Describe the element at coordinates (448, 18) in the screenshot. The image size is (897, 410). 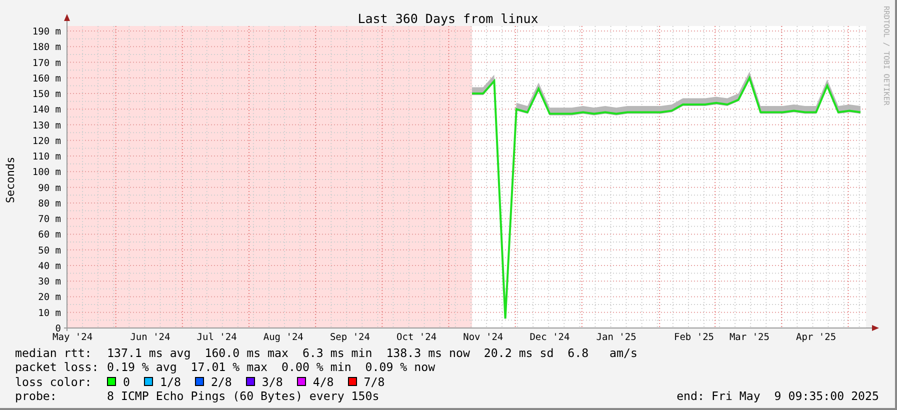
I see `chart-title: Last 360 Days from linux` at that location.